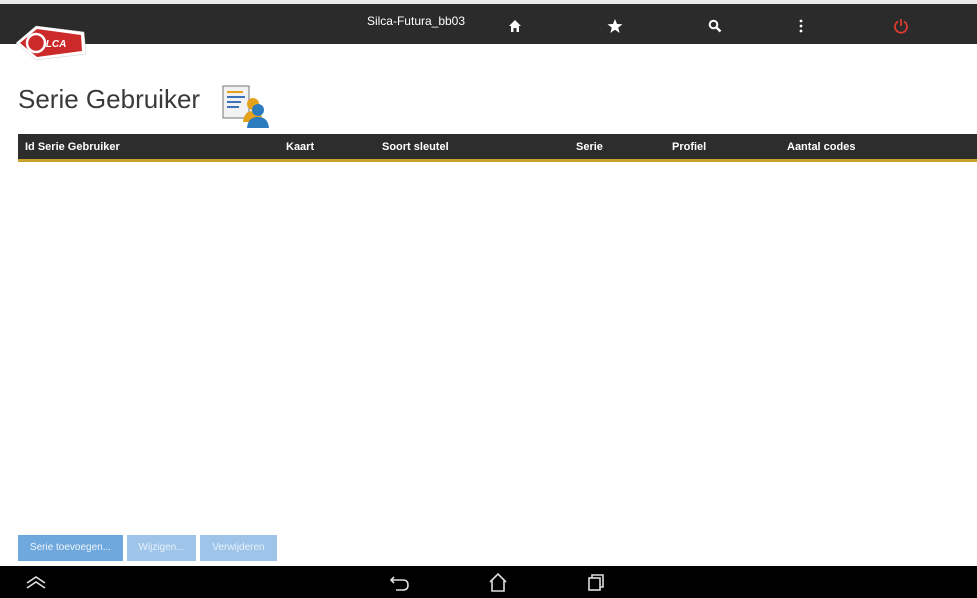 The width and height of the screenshot is (977, 598). What do you see at coordinates (615, 26) in the screenshot?
I see `star-icon` at bounding box center [615, 26].